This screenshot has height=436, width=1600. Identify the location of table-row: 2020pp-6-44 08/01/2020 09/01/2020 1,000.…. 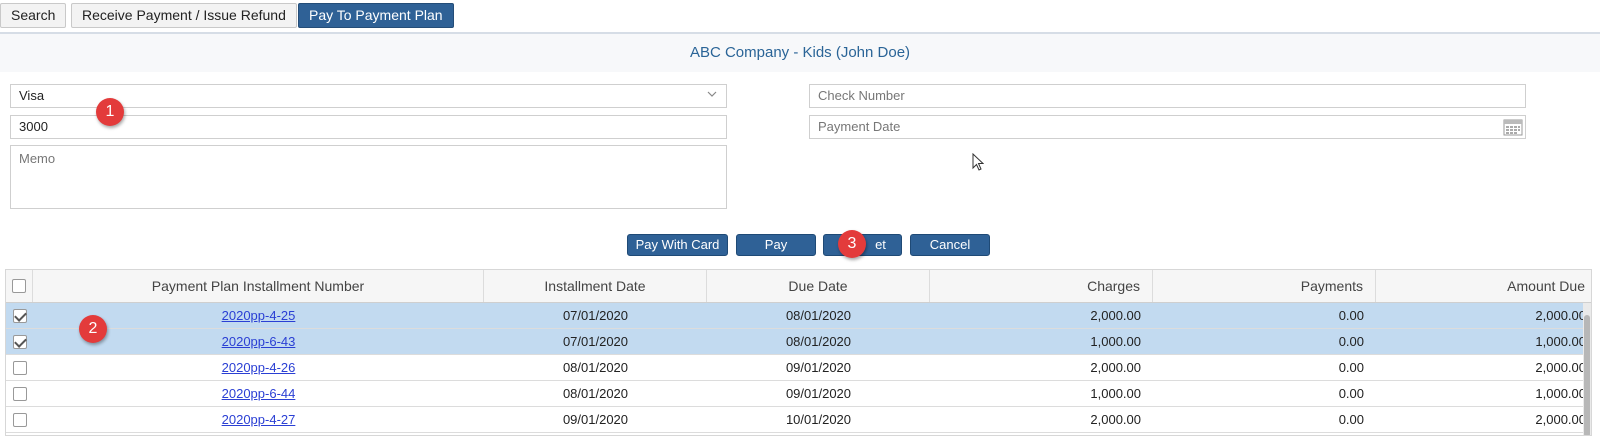
(798, 394).